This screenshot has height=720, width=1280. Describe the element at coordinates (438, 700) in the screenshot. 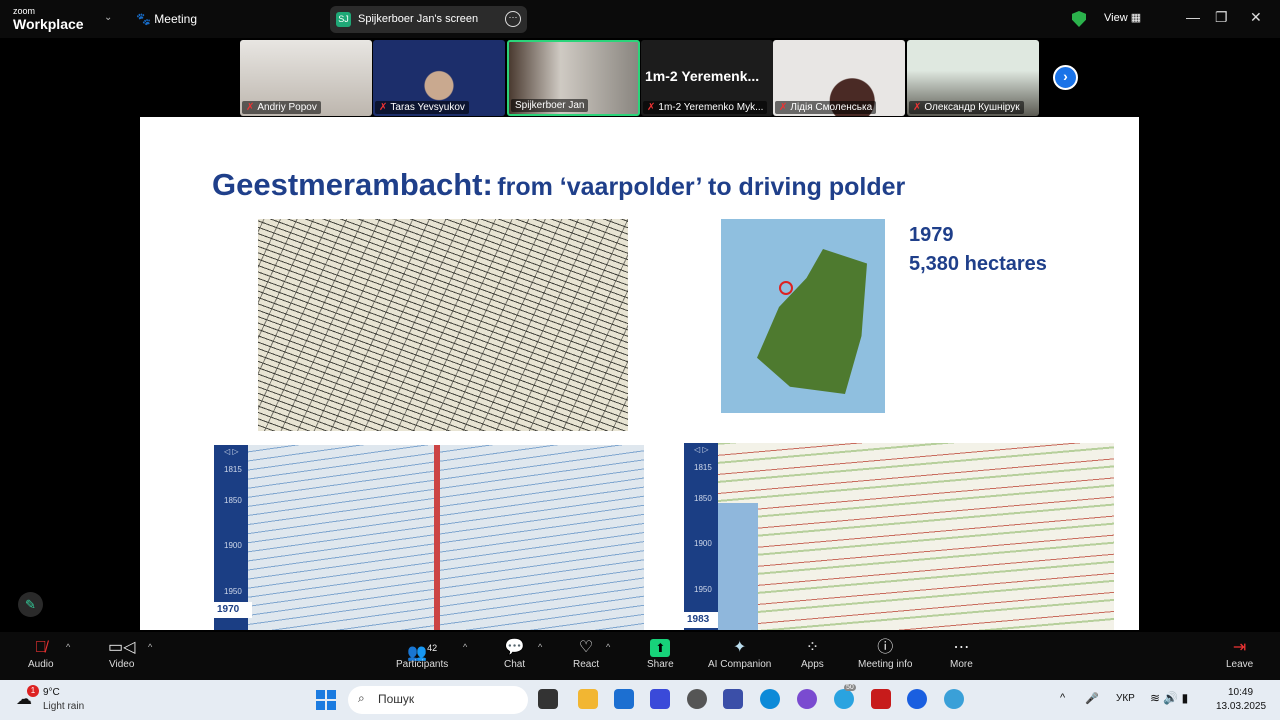

I see `taskbar-search: ⌕ Пошук` at that location.